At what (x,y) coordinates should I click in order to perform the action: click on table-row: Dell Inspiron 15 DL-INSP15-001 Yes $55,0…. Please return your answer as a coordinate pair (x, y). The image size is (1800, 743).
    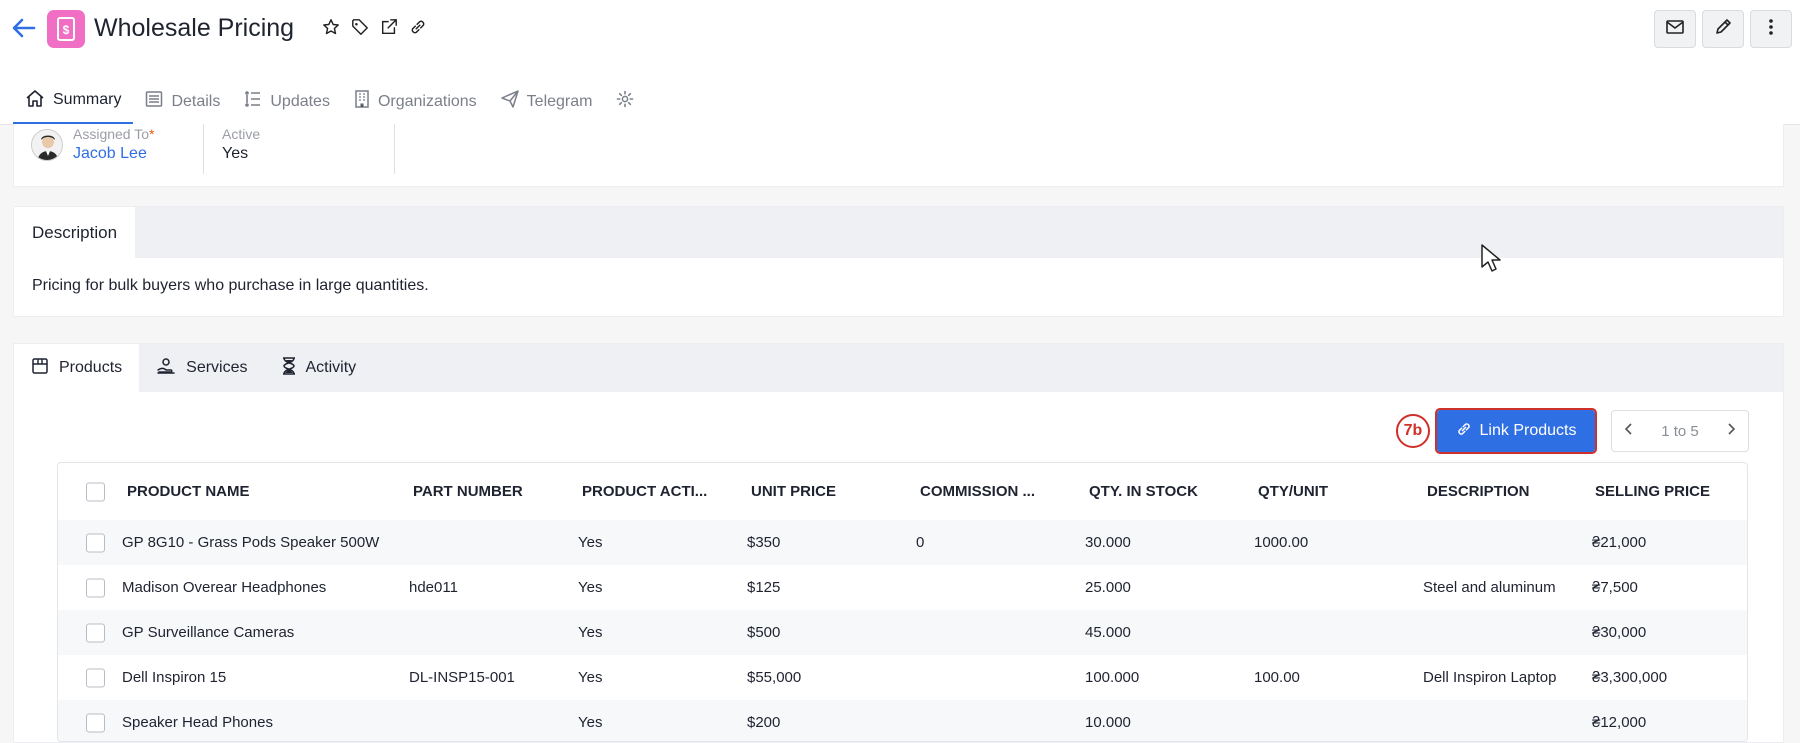
    Looking at the image, I should click on (902, 677).